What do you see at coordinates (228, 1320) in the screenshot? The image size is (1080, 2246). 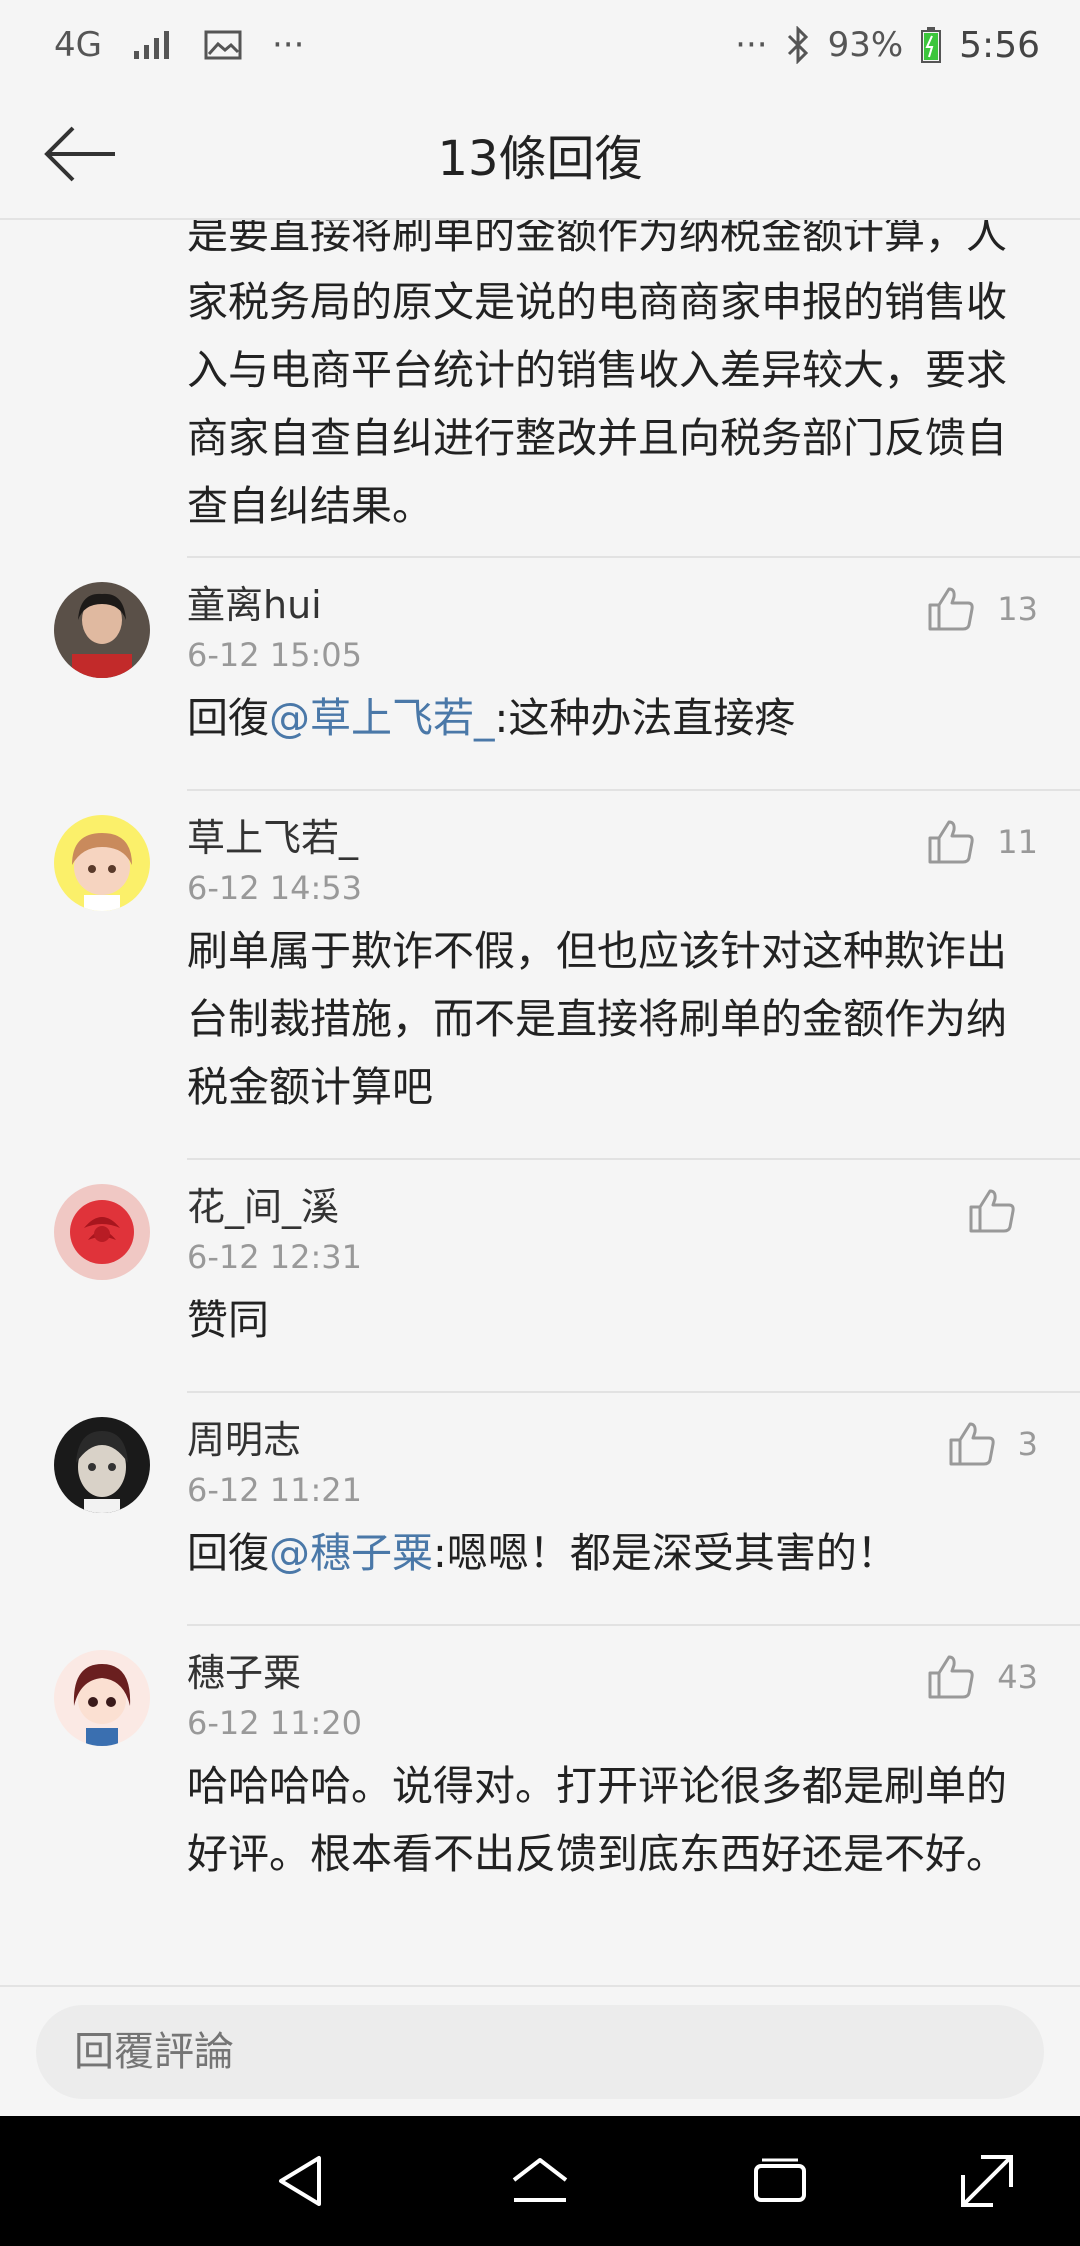 I see `comment-text: 赞同` at bounding box center [228, 1320].